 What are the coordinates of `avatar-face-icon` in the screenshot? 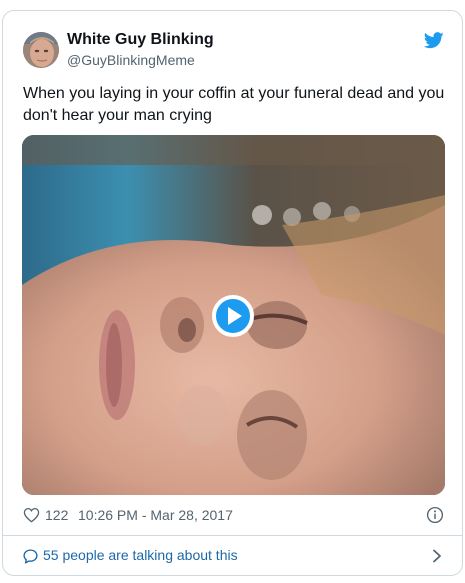 It's located at (41, 50).